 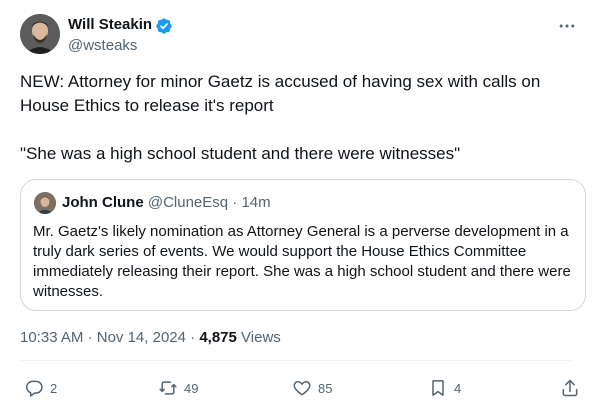 What do you see at coordinates (51, 337) in the screenshot?
I see `tweet-time: 10:33 AM` at bounding box center [51, 337].